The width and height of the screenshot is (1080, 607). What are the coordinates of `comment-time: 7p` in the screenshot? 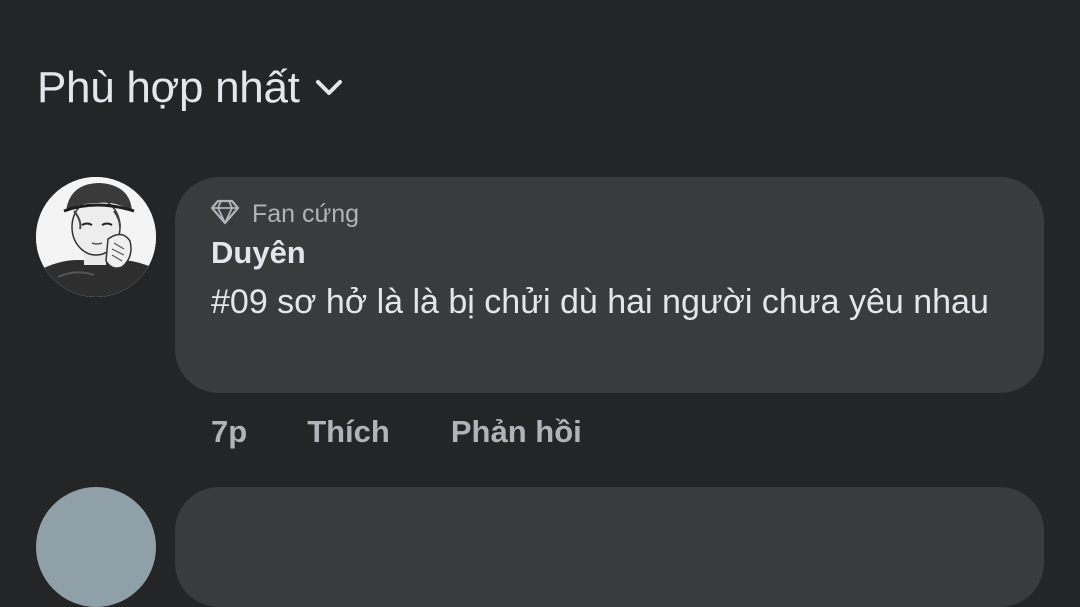 It's located at (229, 432).